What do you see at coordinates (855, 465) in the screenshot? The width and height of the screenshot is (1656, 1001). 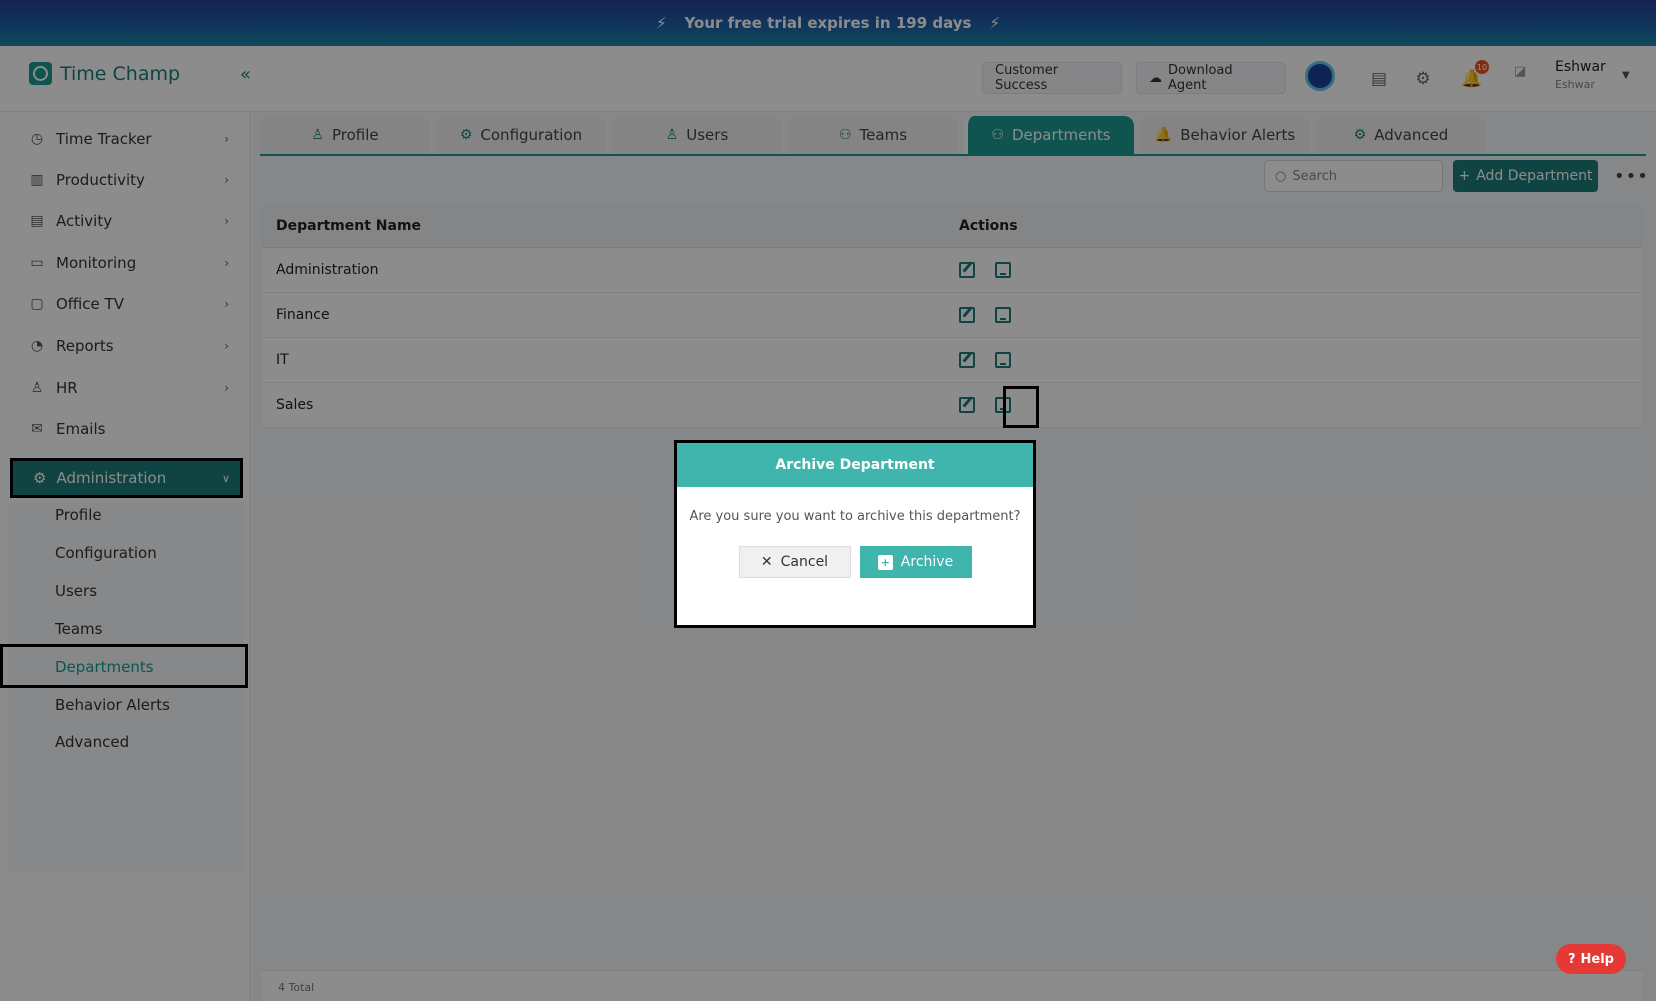 I see `dialog-title: Archive Department` at bounding box center [855, 465].